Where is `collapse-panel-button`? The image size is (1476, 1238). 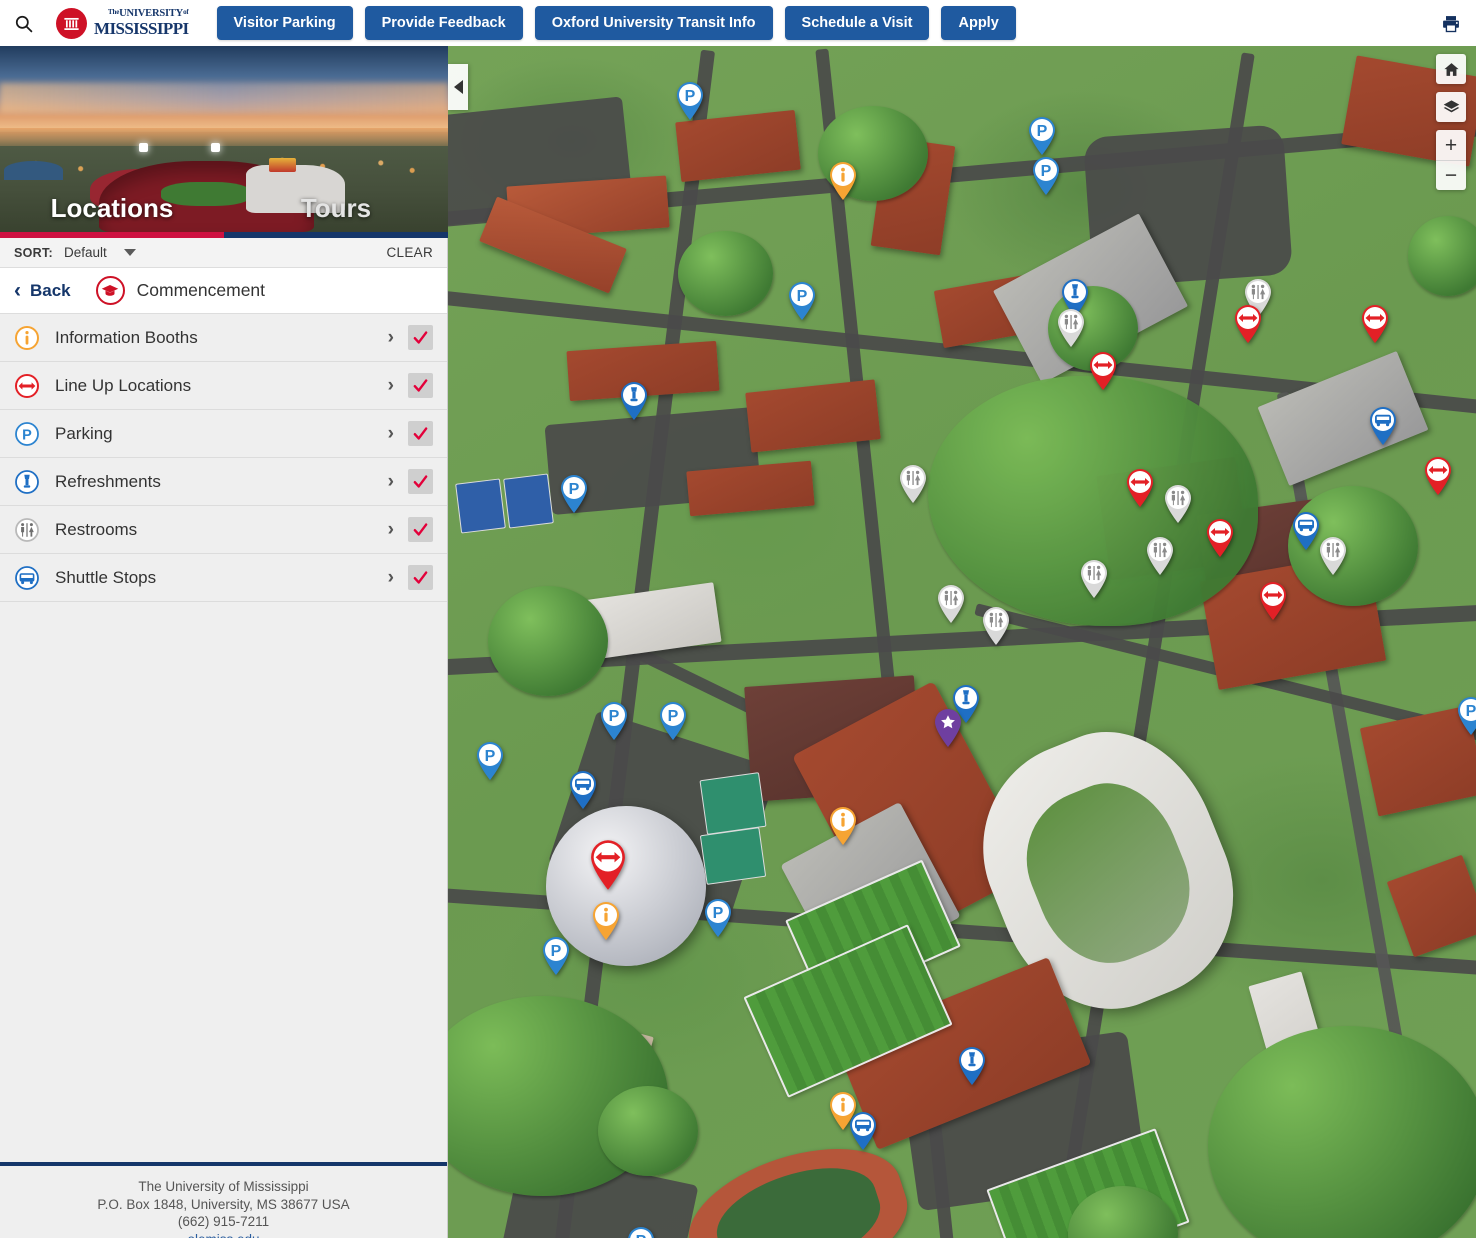
collapse-panel-button is located at coordinates (458, 87).